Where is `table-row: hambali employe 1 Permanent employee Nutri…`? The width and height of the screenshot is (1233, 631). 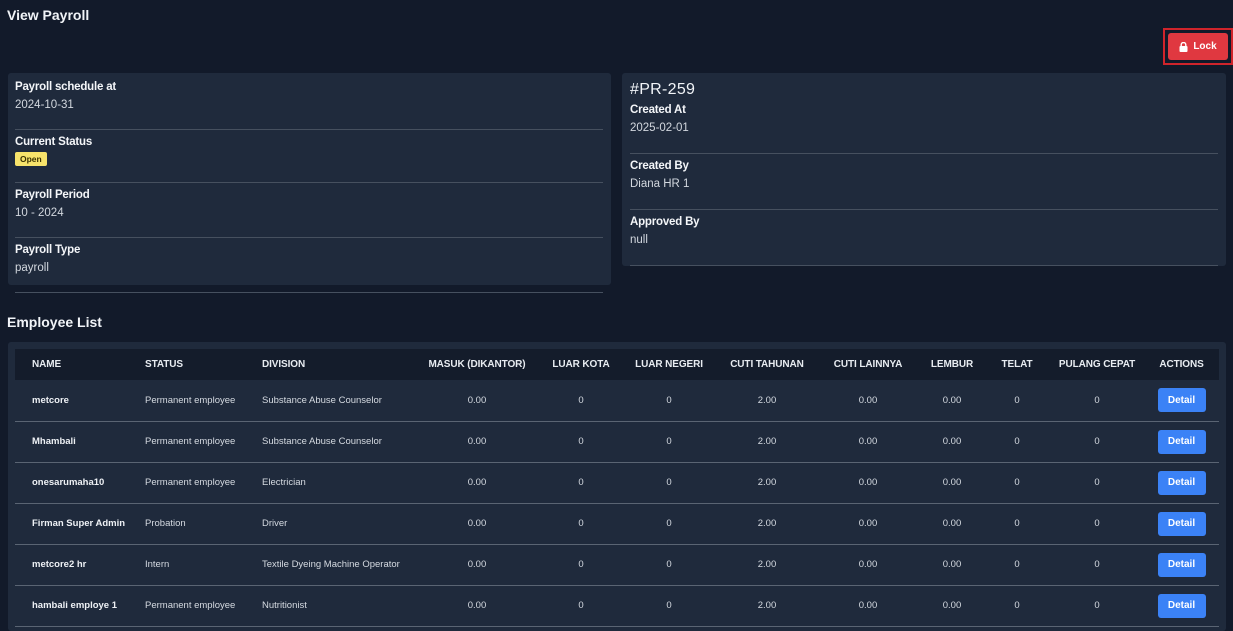 table-row: hambali employe 1 Permanent employee Nutri… is located at coordinates (617, 605).